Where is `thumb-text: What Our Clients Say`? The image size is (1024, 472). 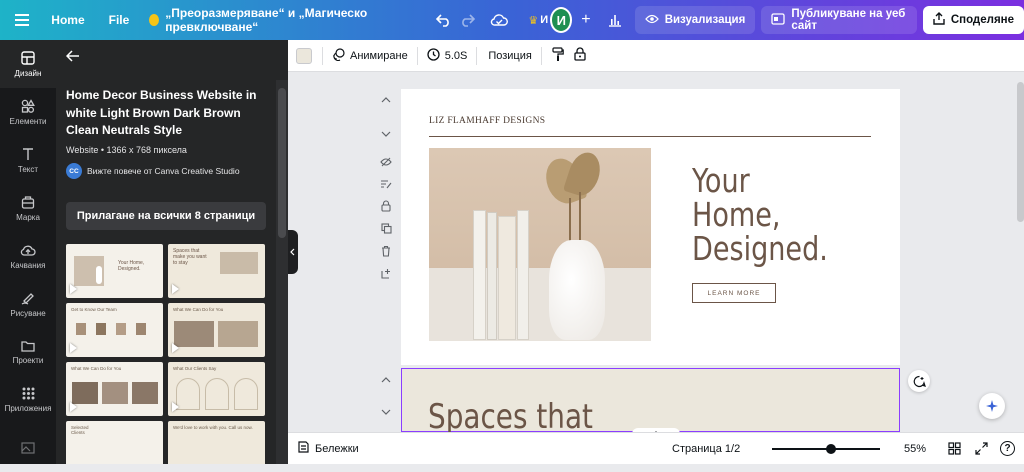
thumb-text: What Our Clients Say is located at coordinates (195, 368).